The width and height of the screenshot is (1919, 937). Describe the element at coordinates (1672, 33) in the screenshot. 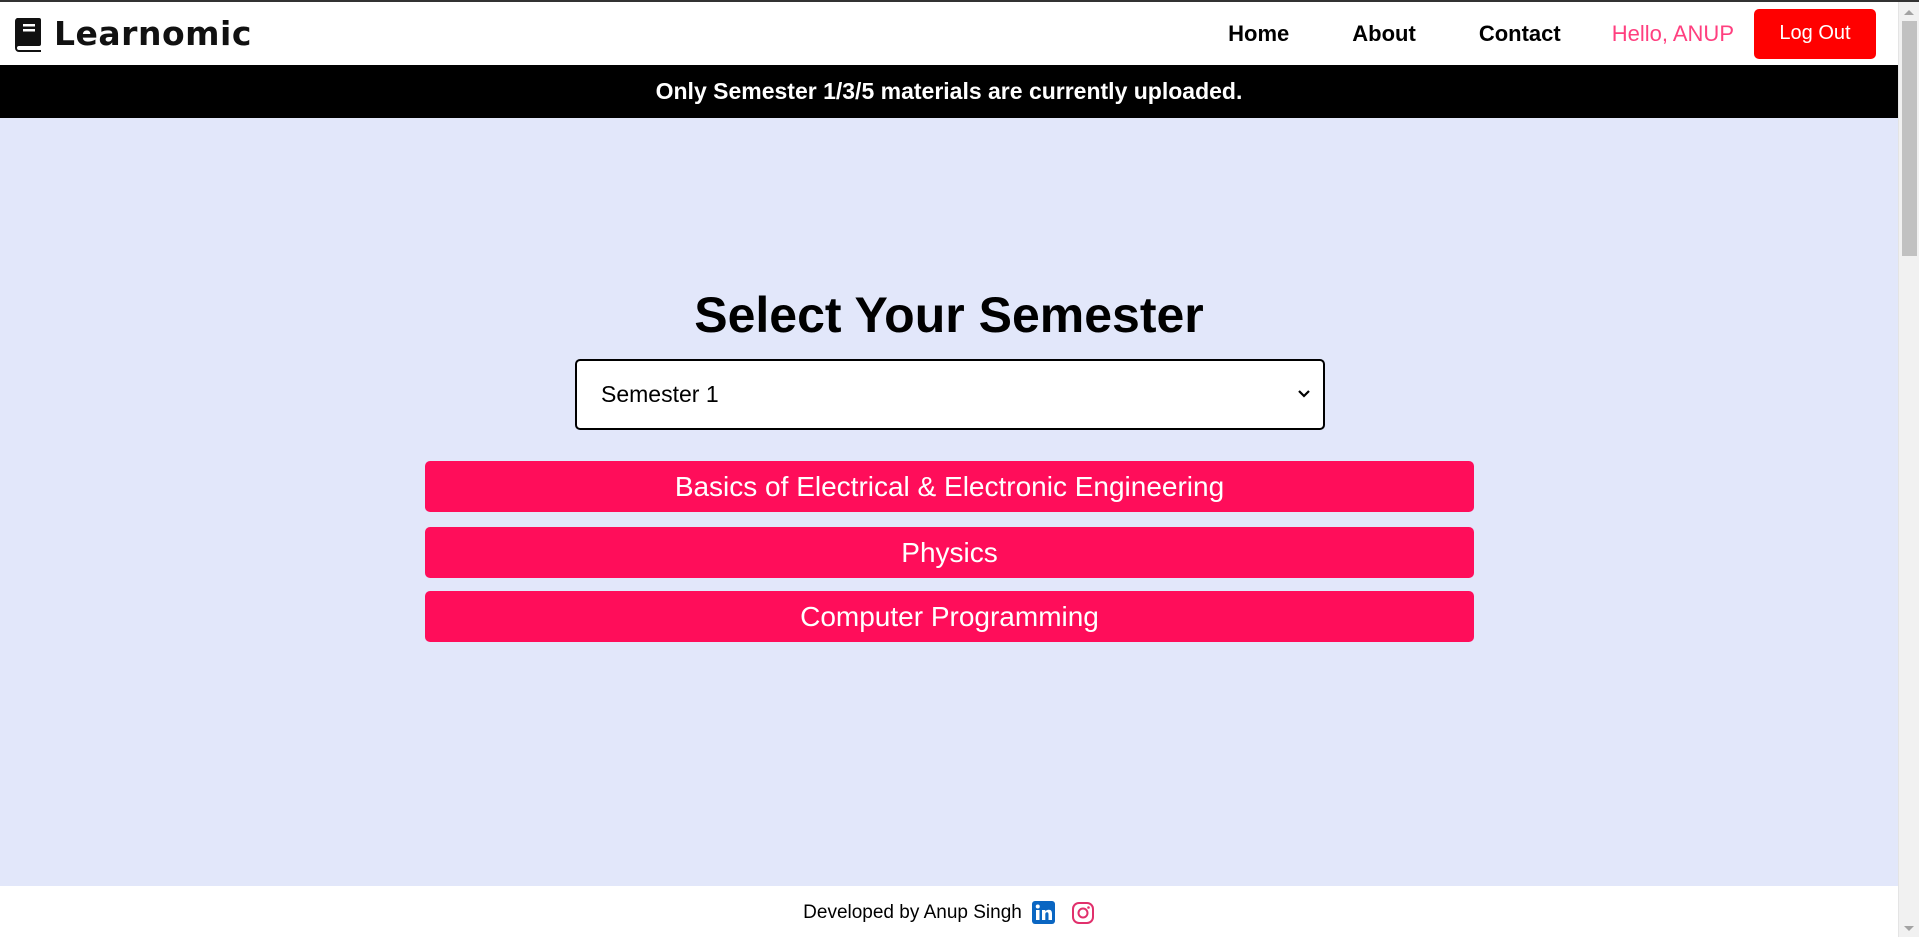

I see `user-greeting: Hello, ANUP` at that location.